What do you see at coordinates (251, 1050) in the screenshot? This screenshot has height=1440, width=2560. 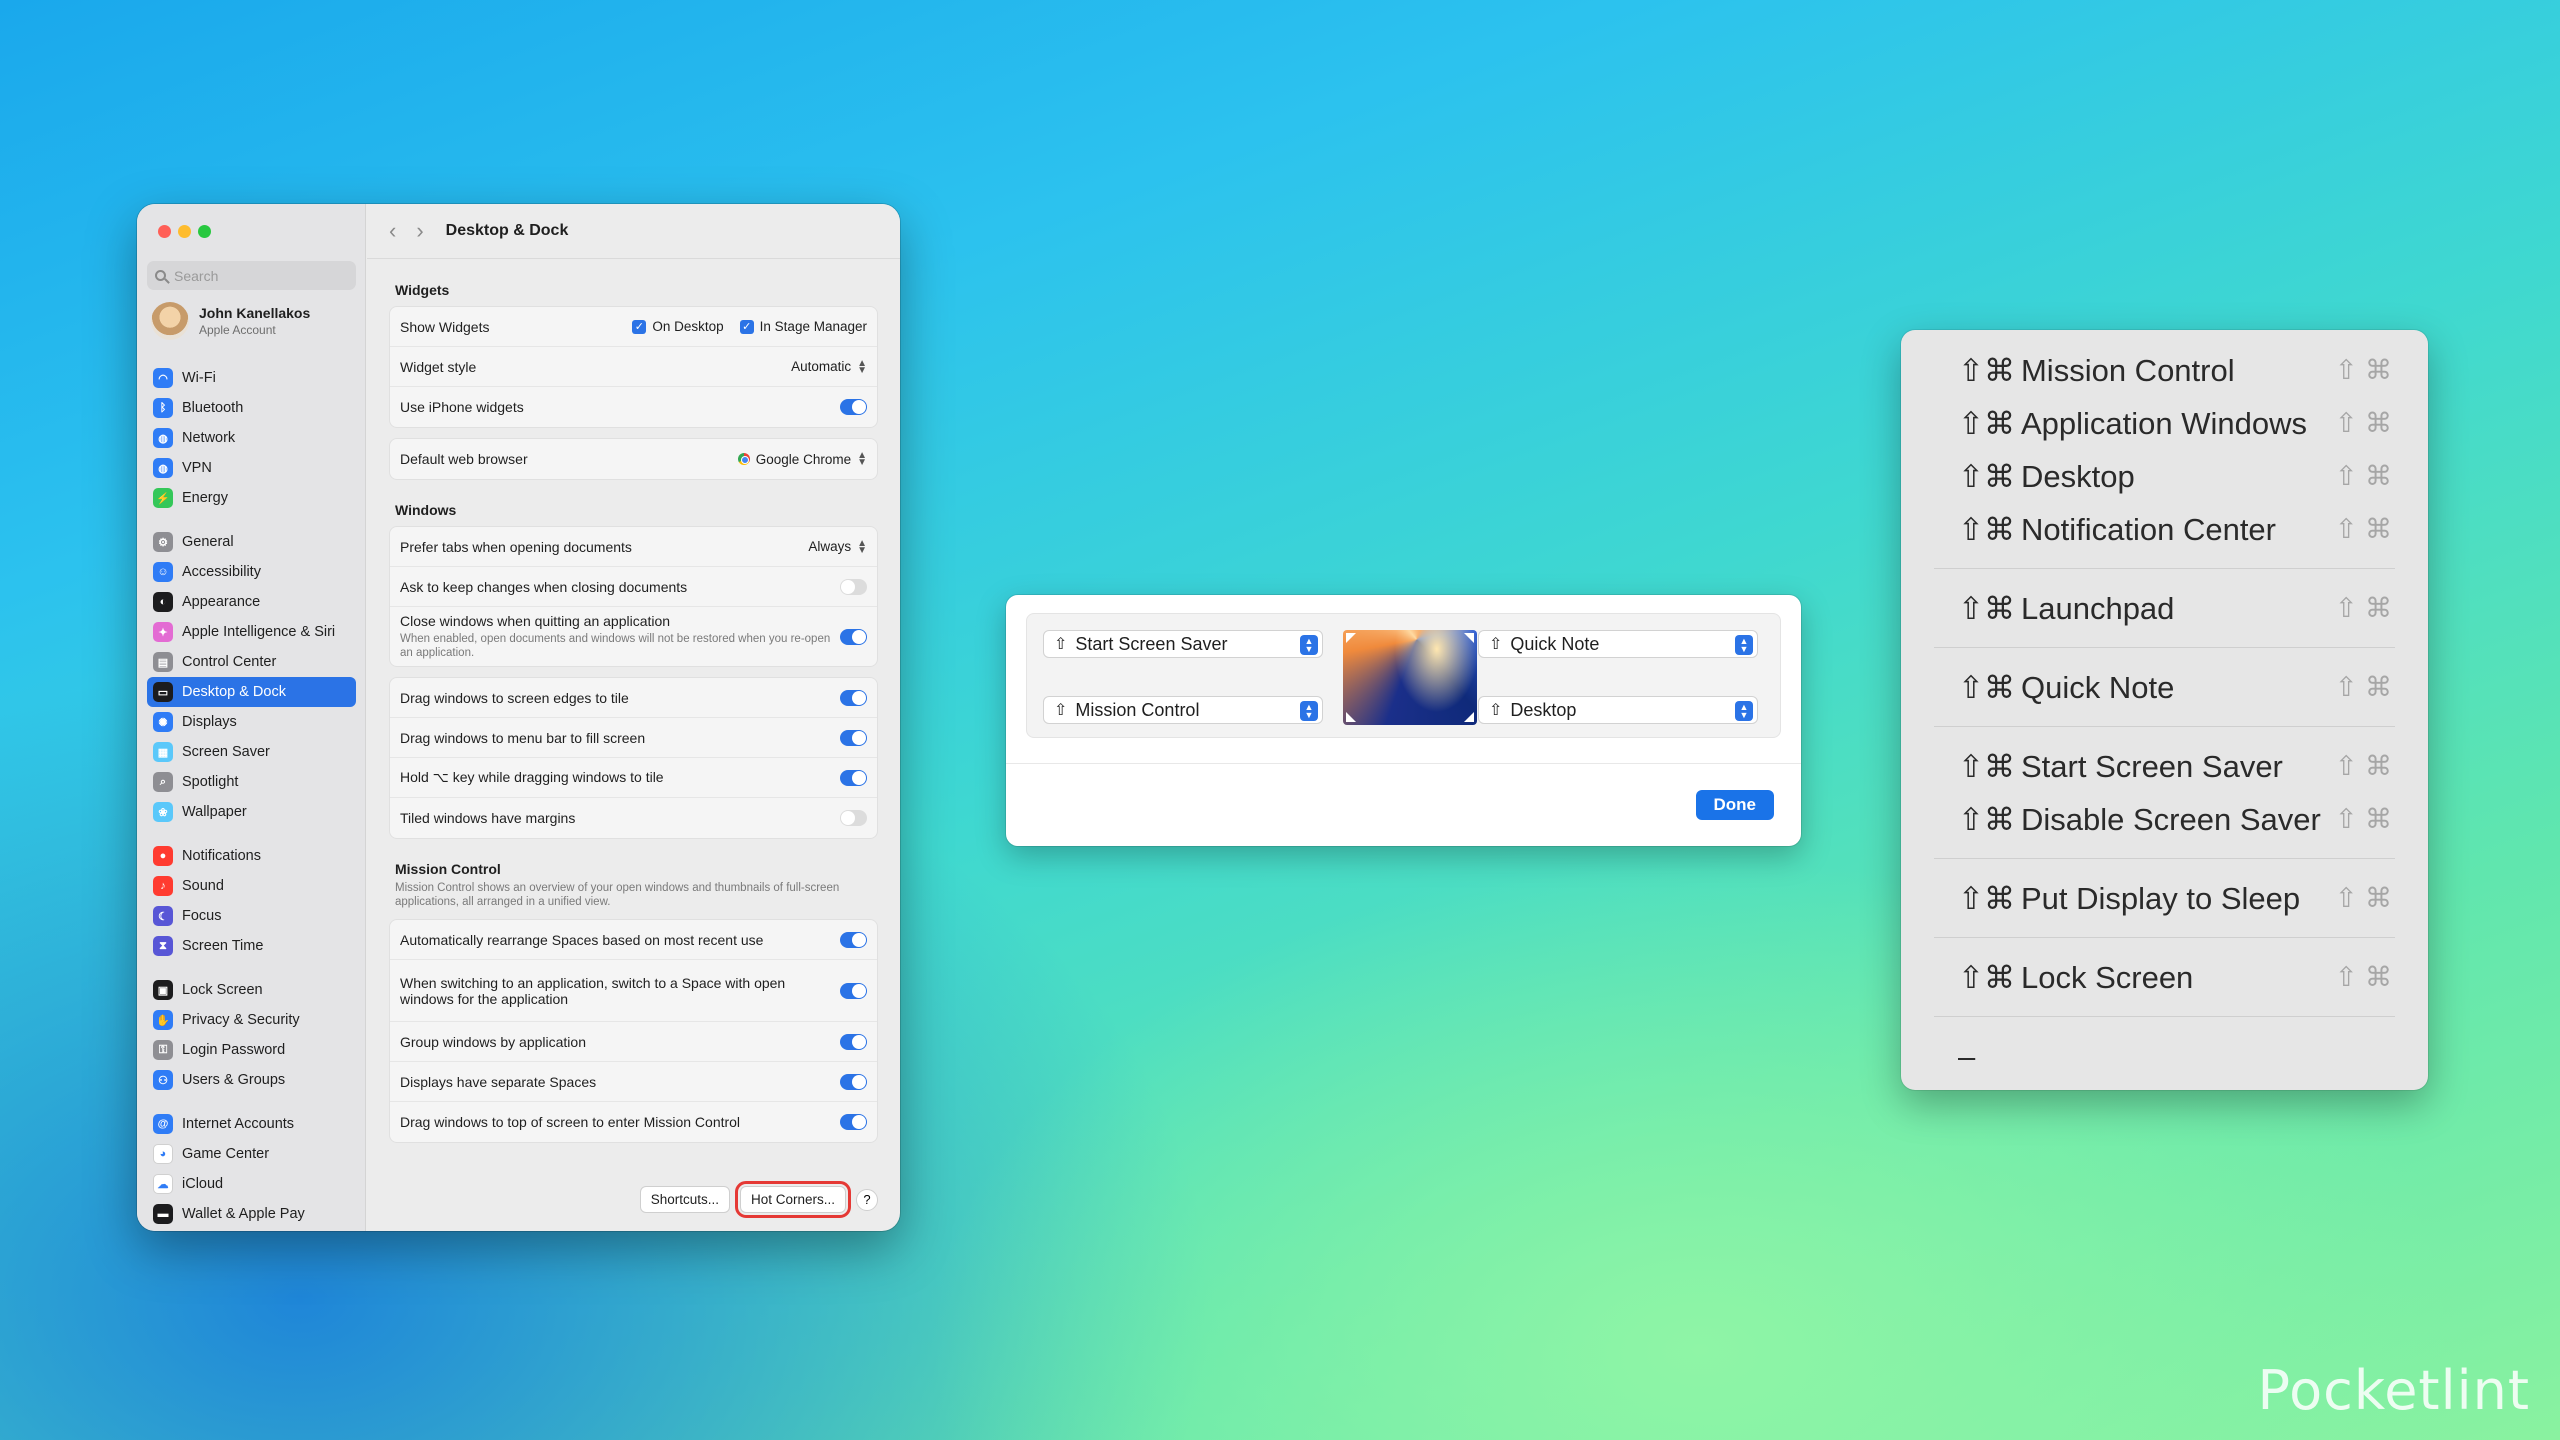 I see `sidebar-item-login-password: ⚿ Login Password` at bounding box center [251, 1050].